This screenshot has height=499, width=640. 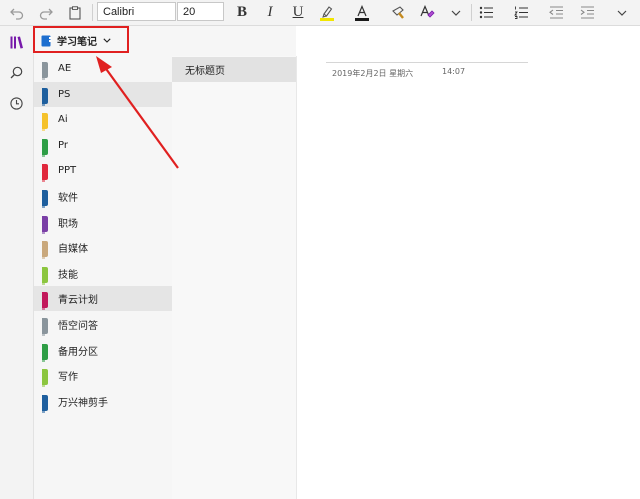 I want to click on redo-icon, so click(x=46, y=14).